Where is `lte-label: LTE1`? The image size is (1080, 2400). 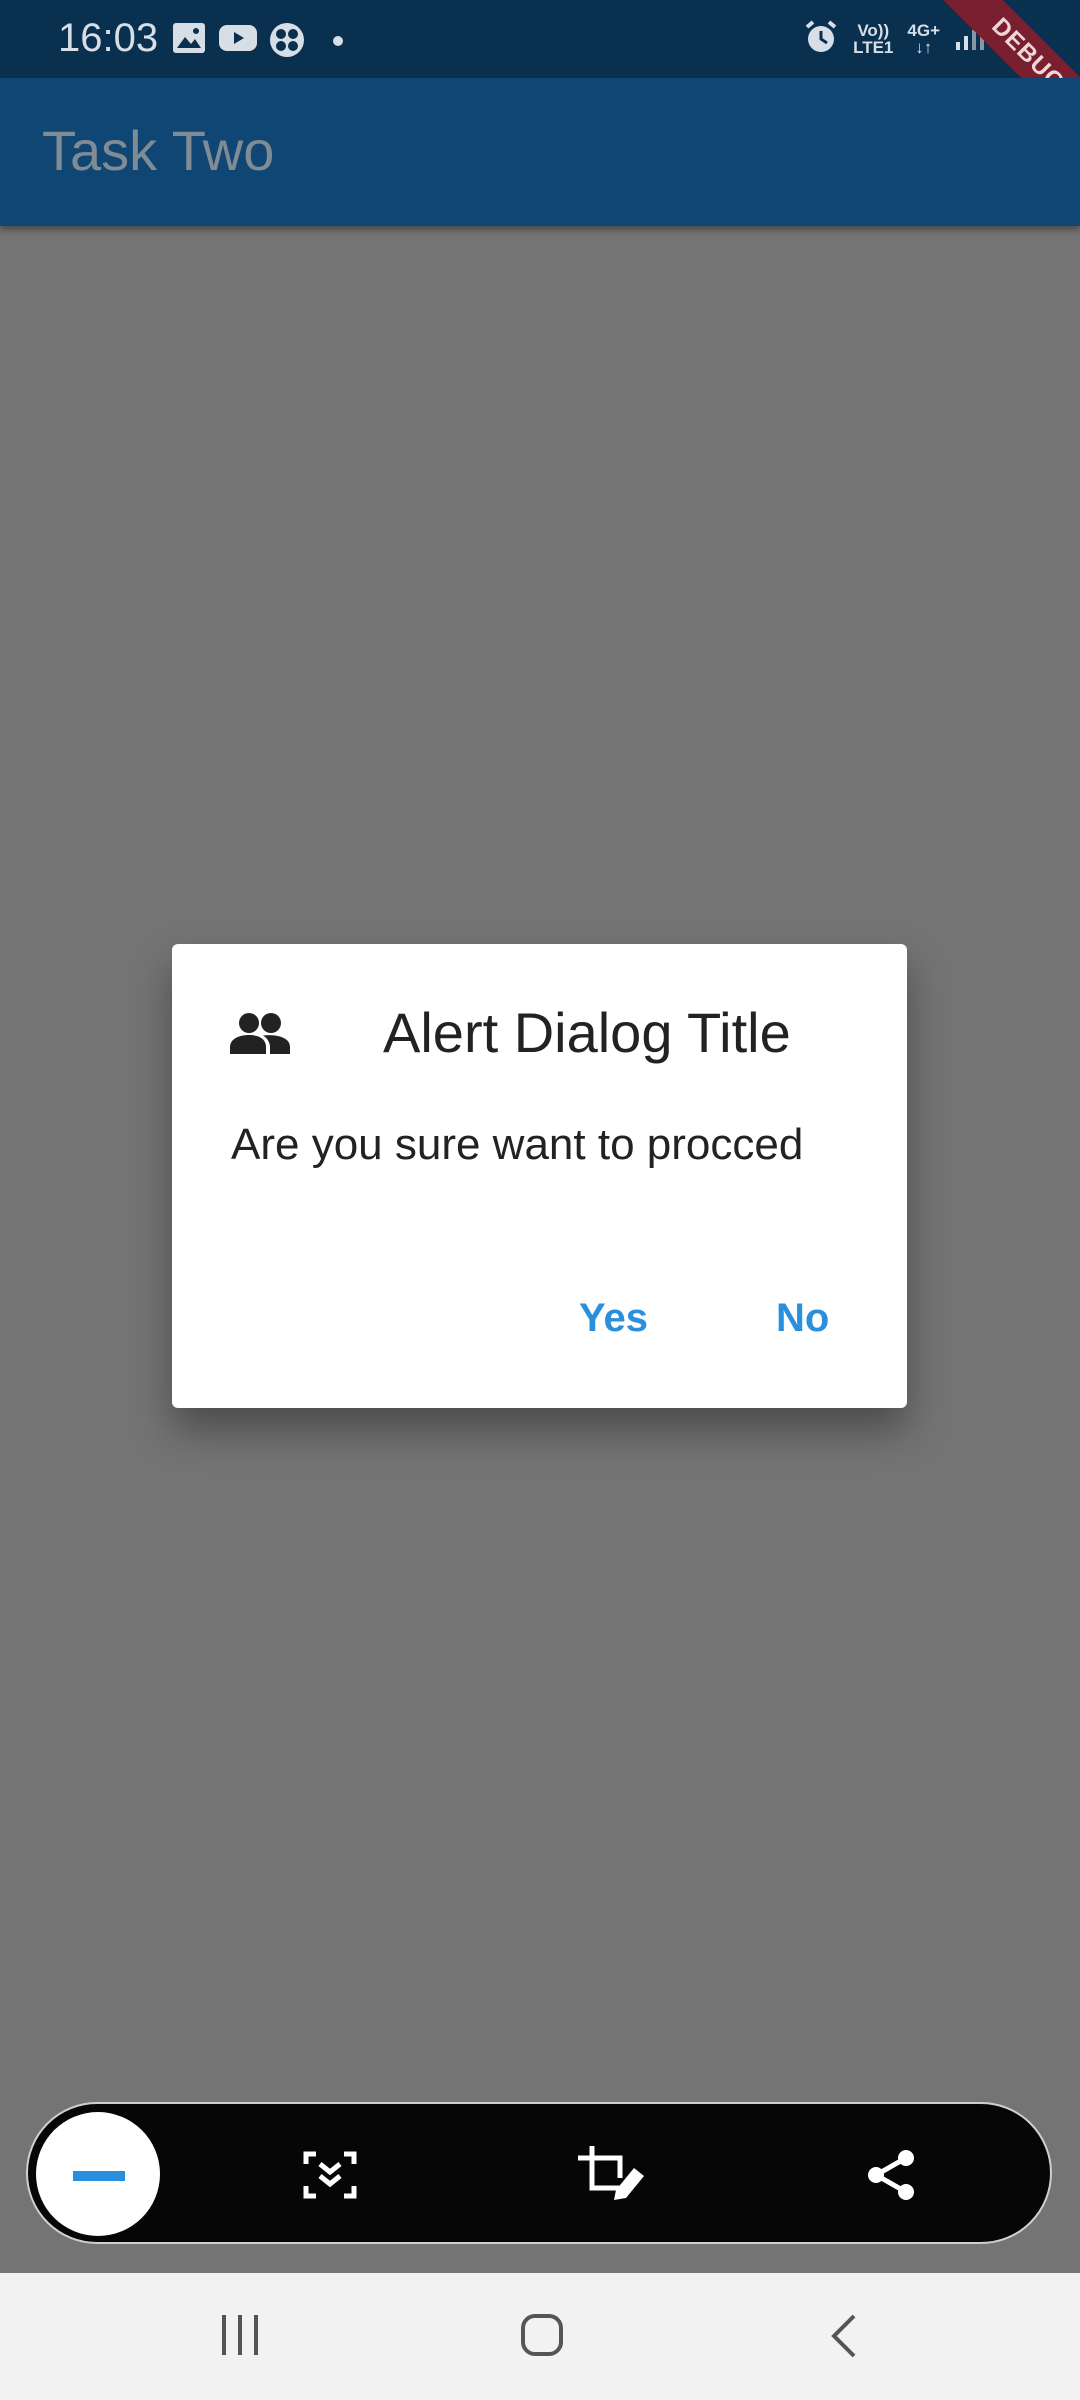
lte-label: LTE1 is located at coordinates (873, 47).